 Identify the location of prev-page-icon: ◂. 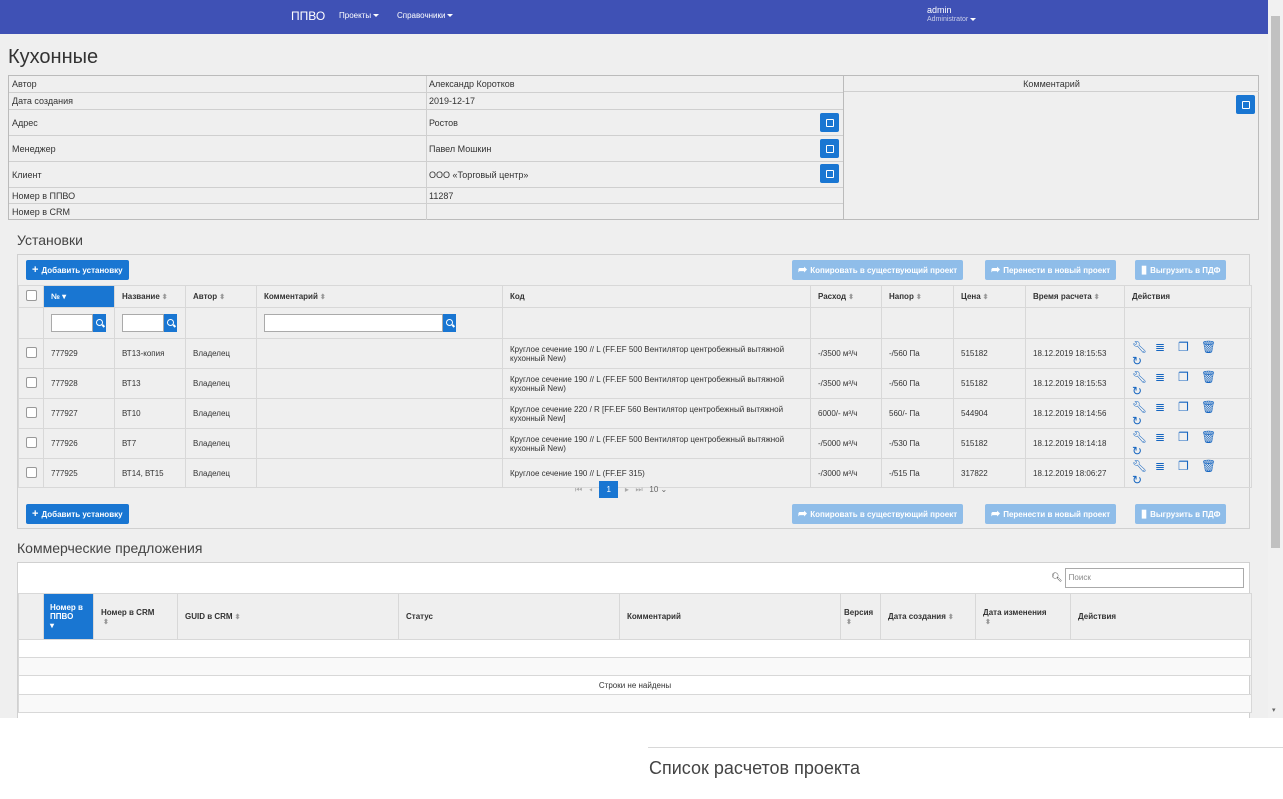
(591, 489).